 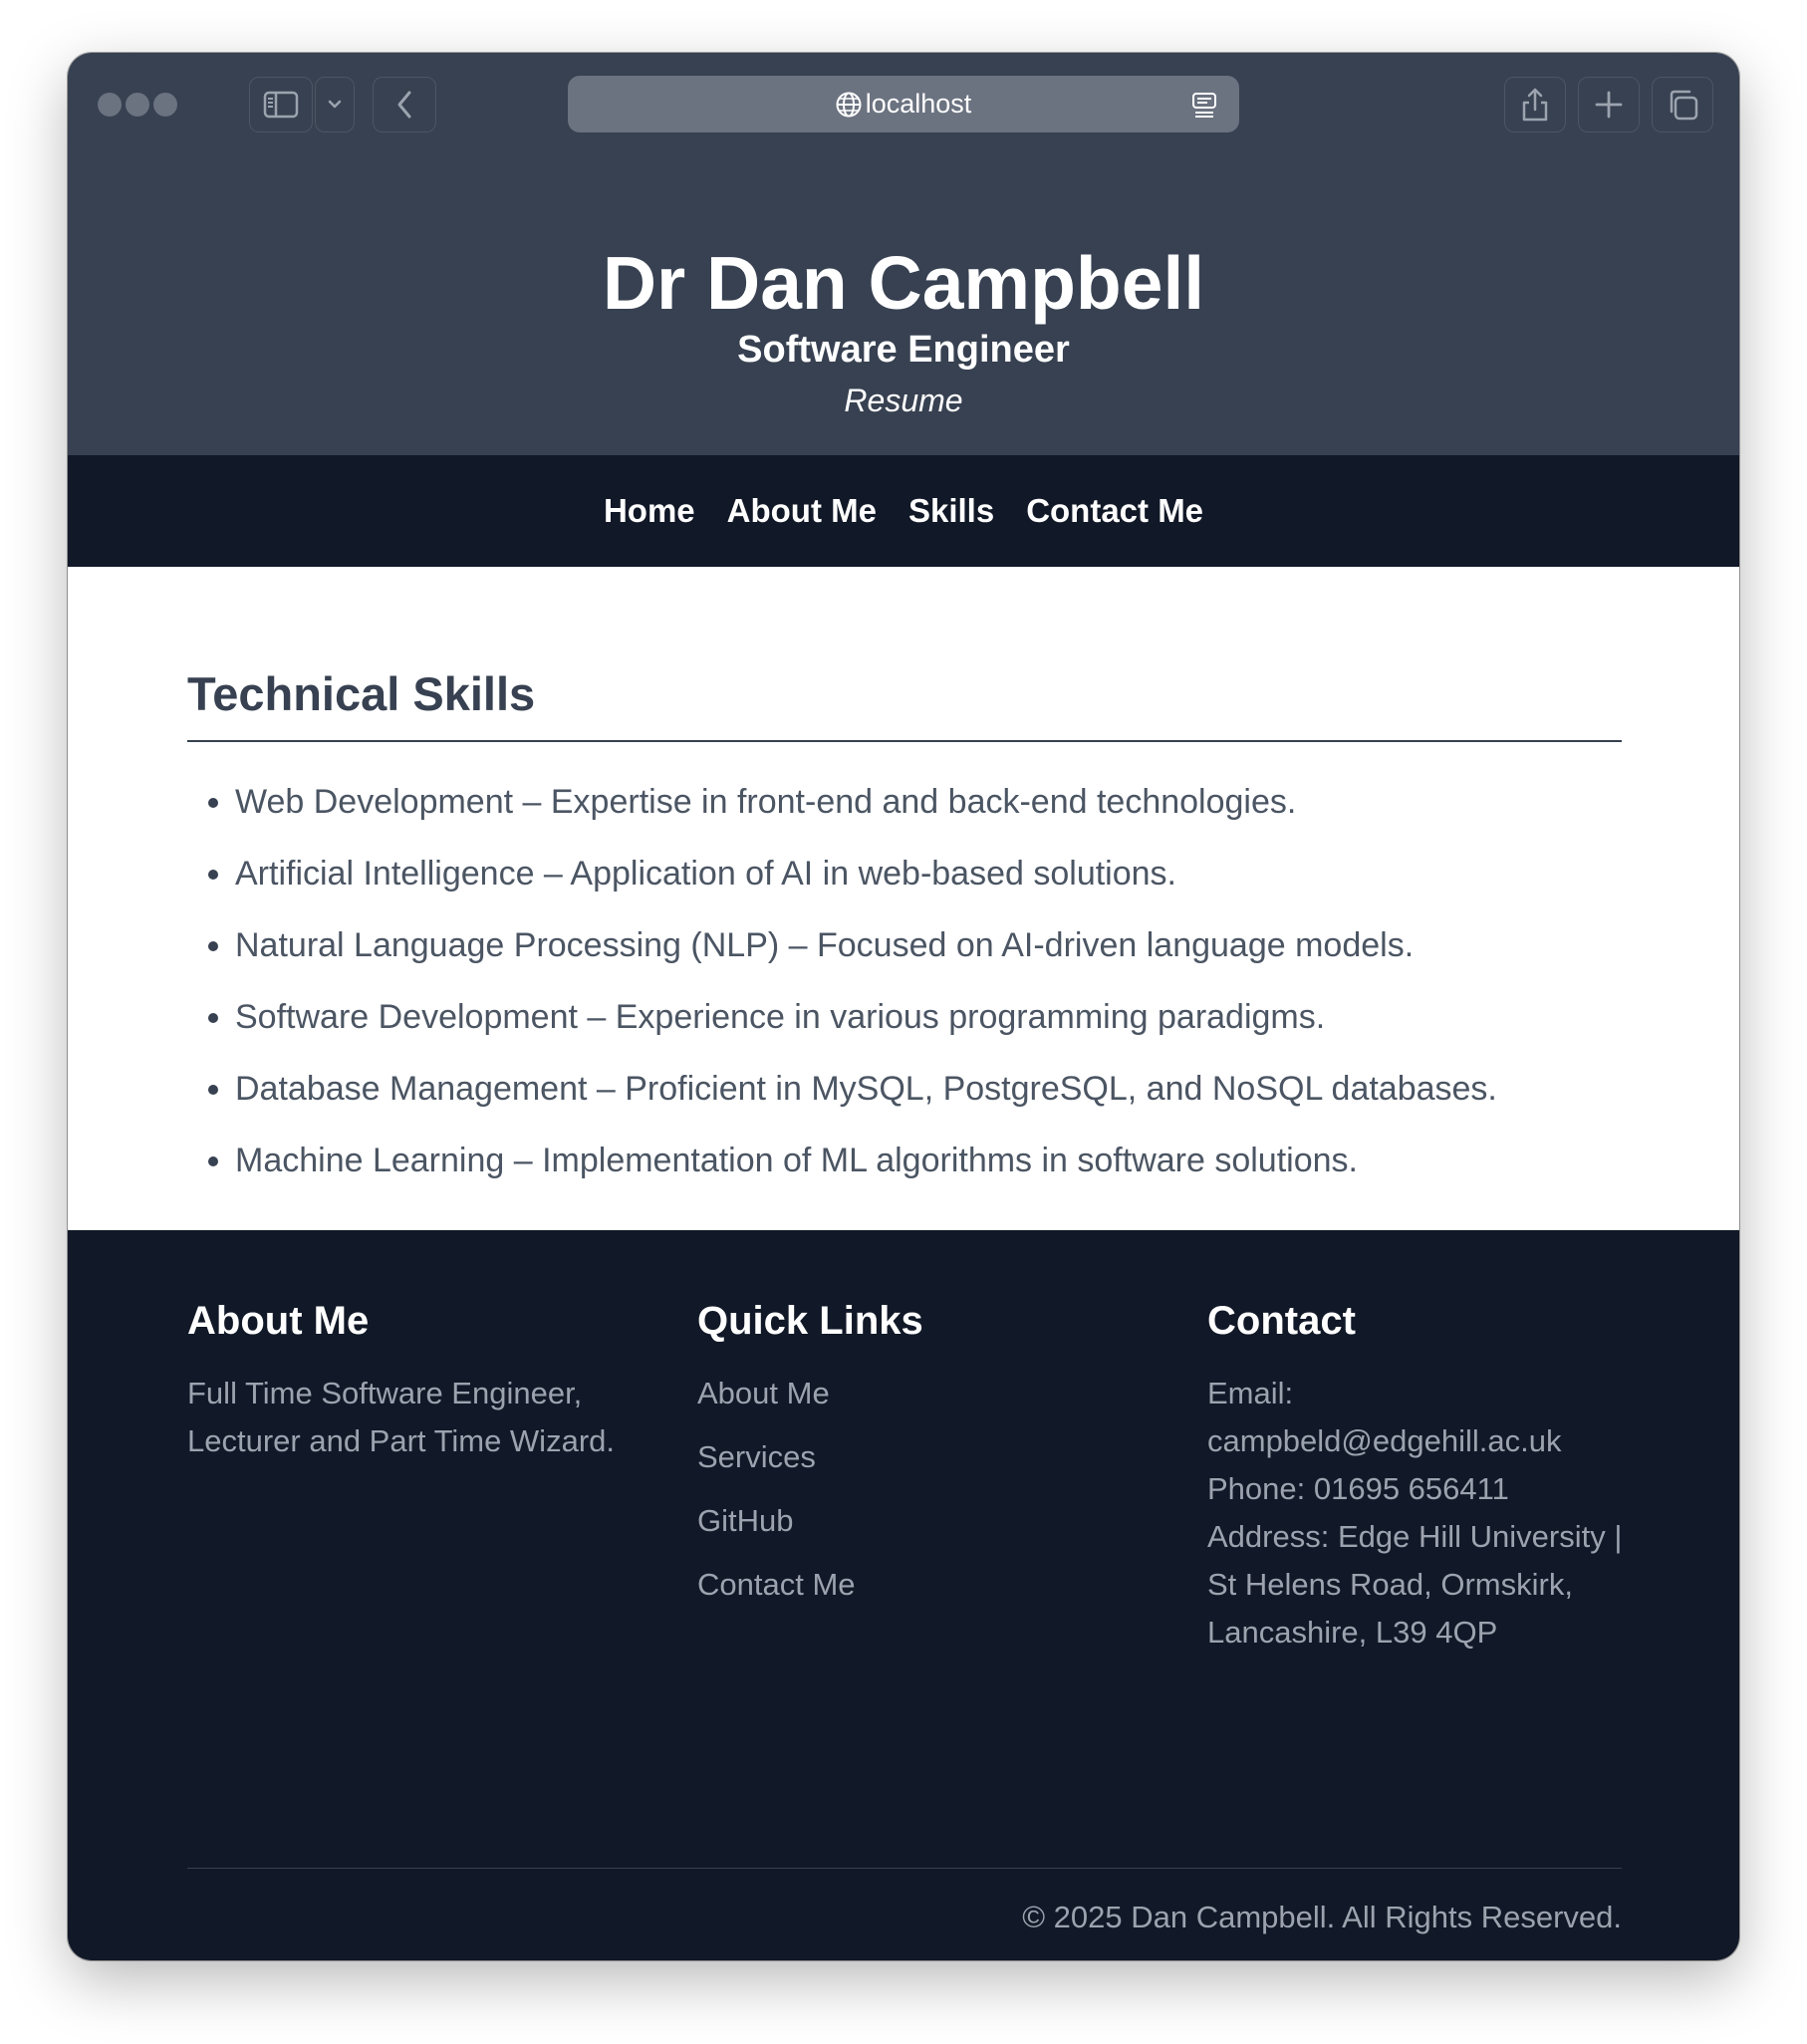 I want to click on tab-overview-button, so click(x=1682, y=105).